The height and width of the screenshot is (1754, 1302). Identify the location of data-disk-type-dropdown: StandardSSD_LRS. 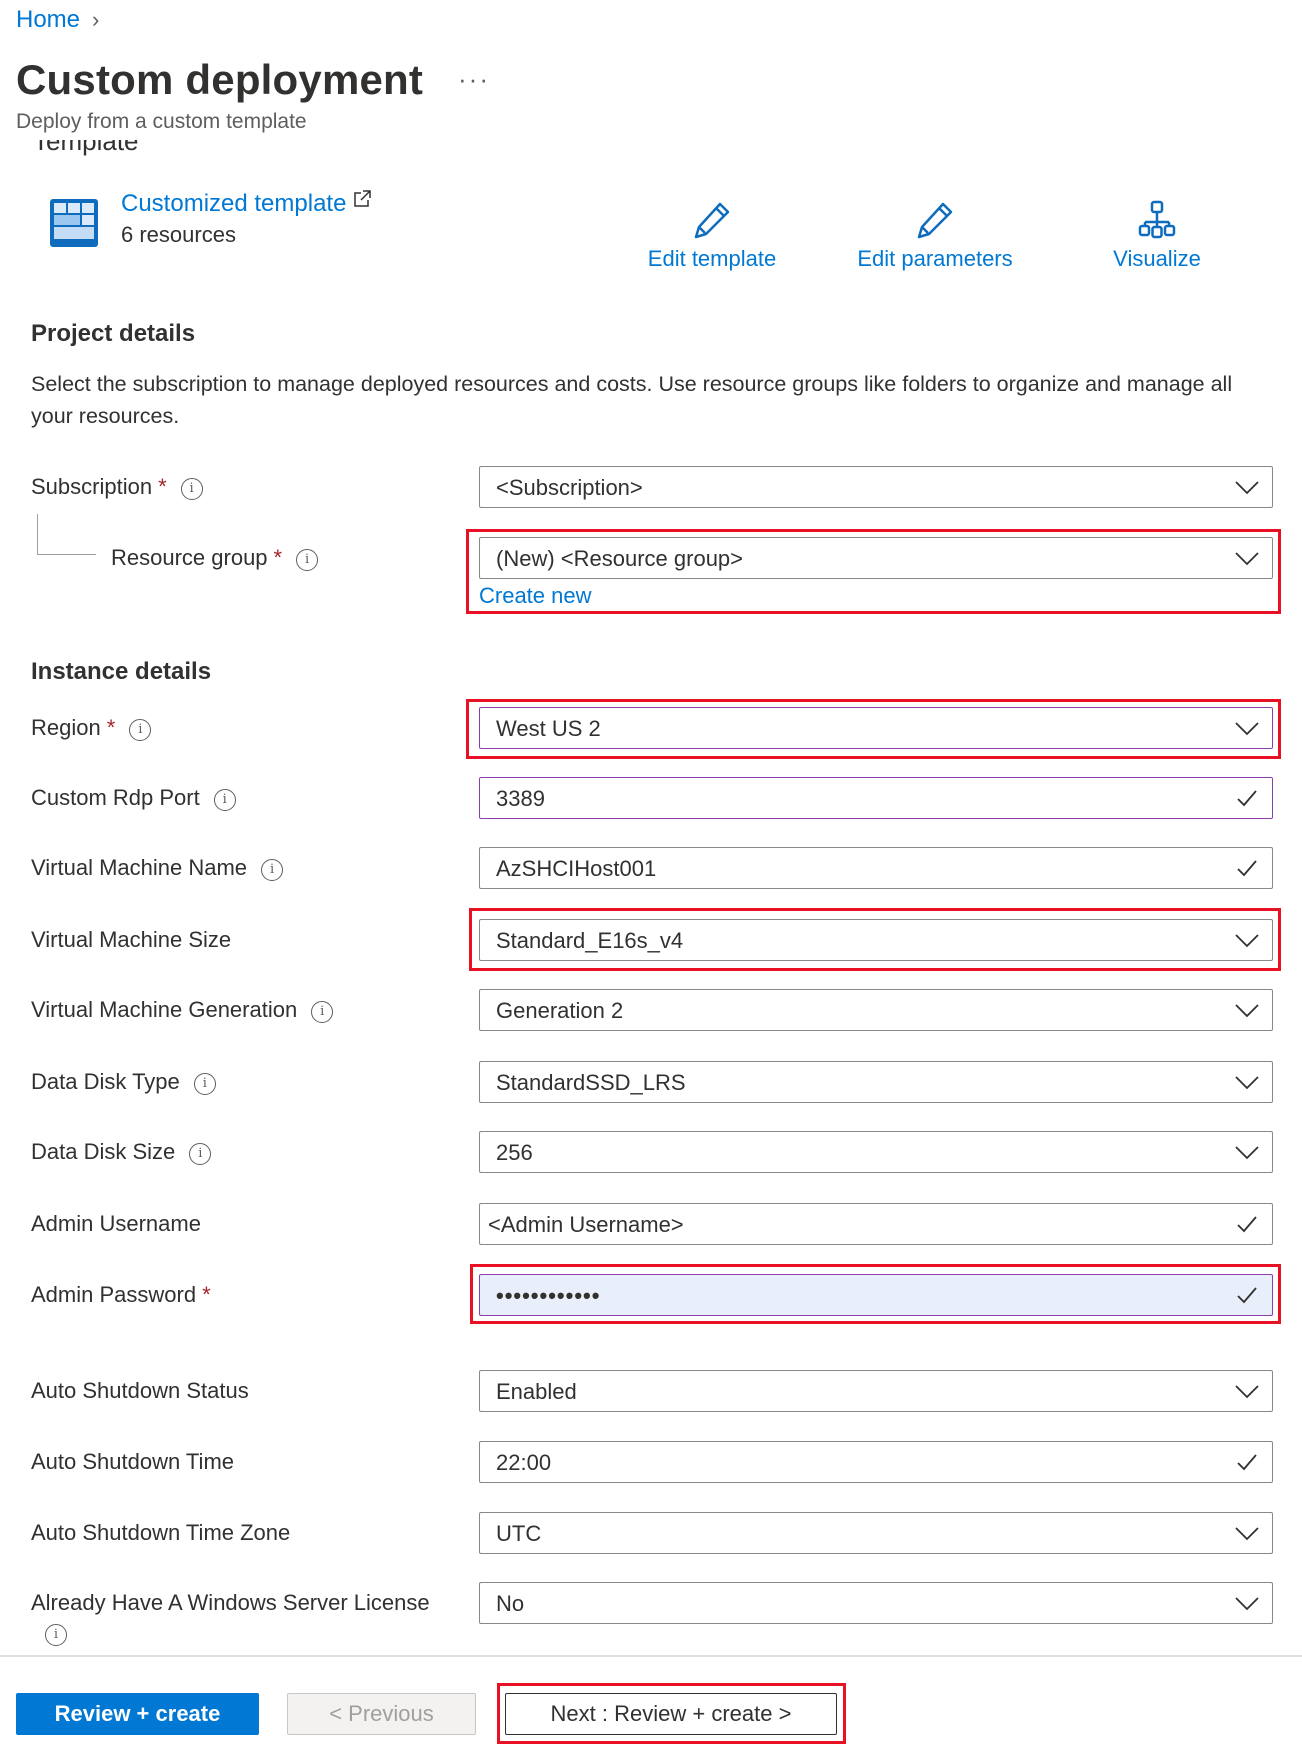
(876, 1082).